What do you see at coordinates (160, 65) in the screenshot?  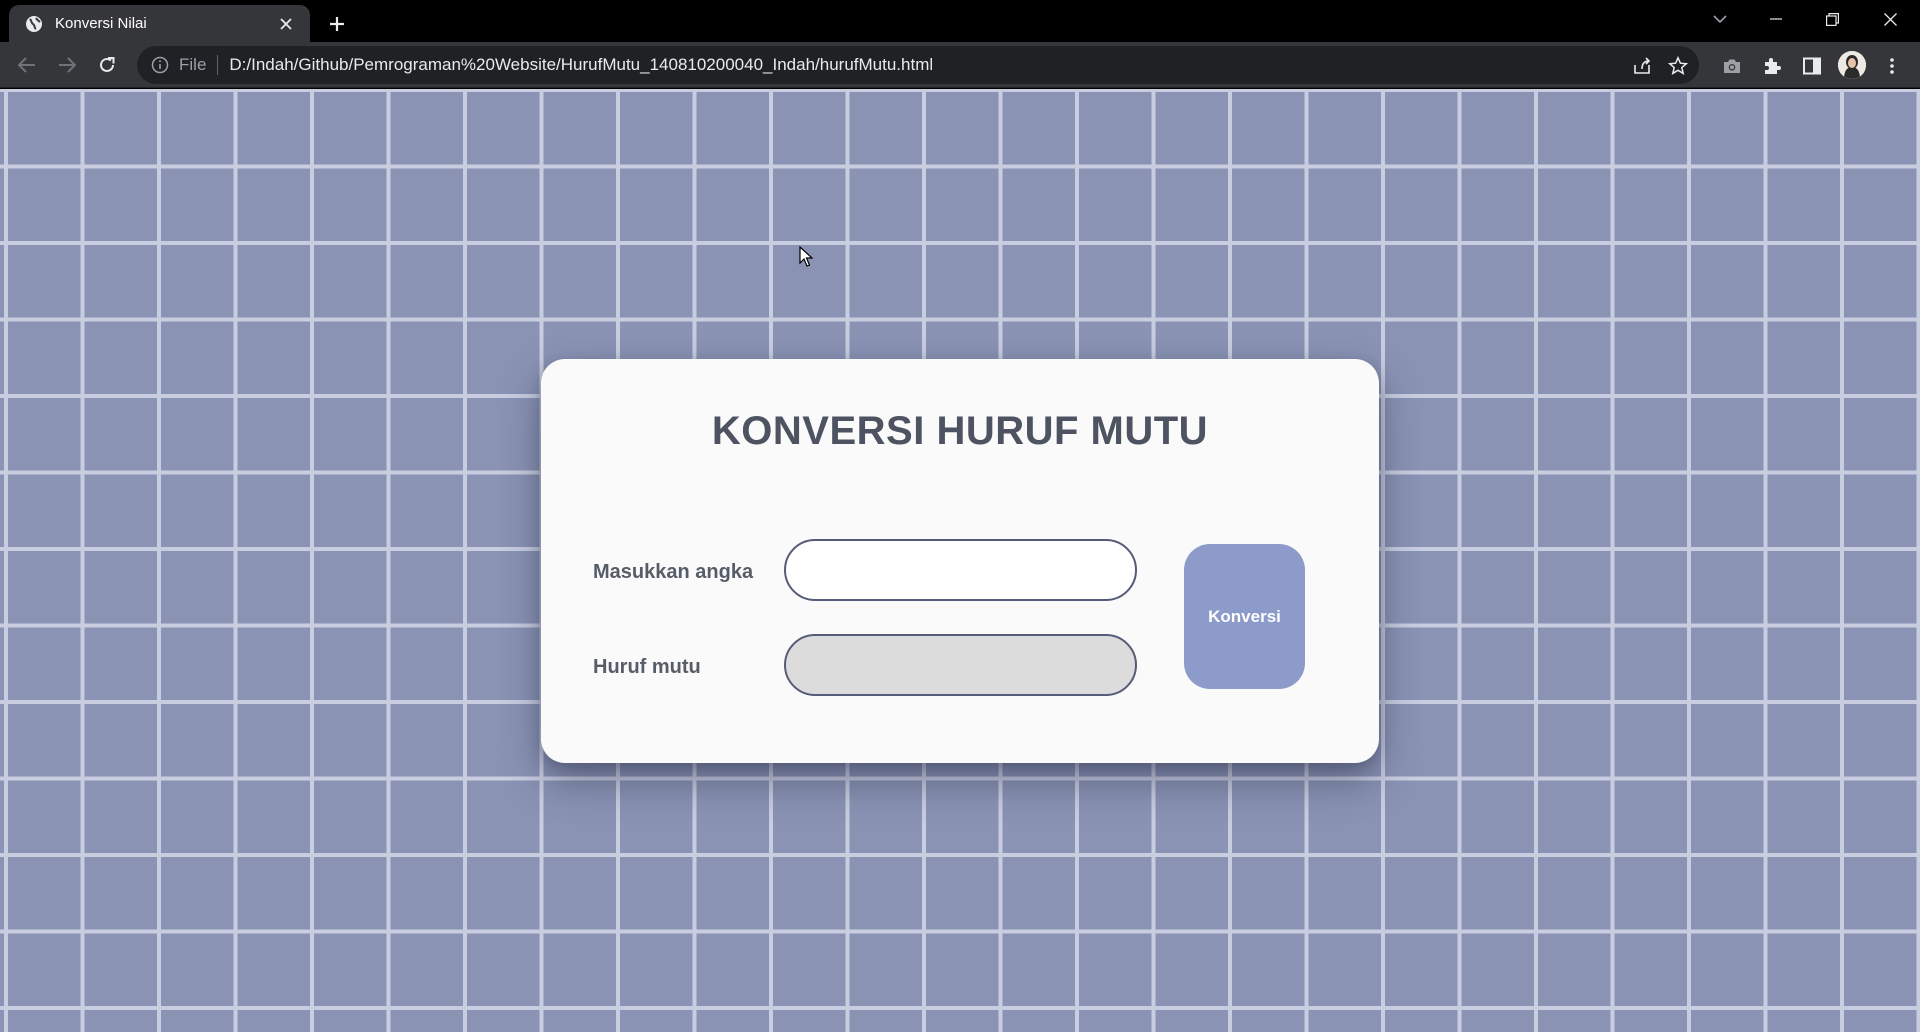 I see `info-icon` at bounding box center [160, 65].